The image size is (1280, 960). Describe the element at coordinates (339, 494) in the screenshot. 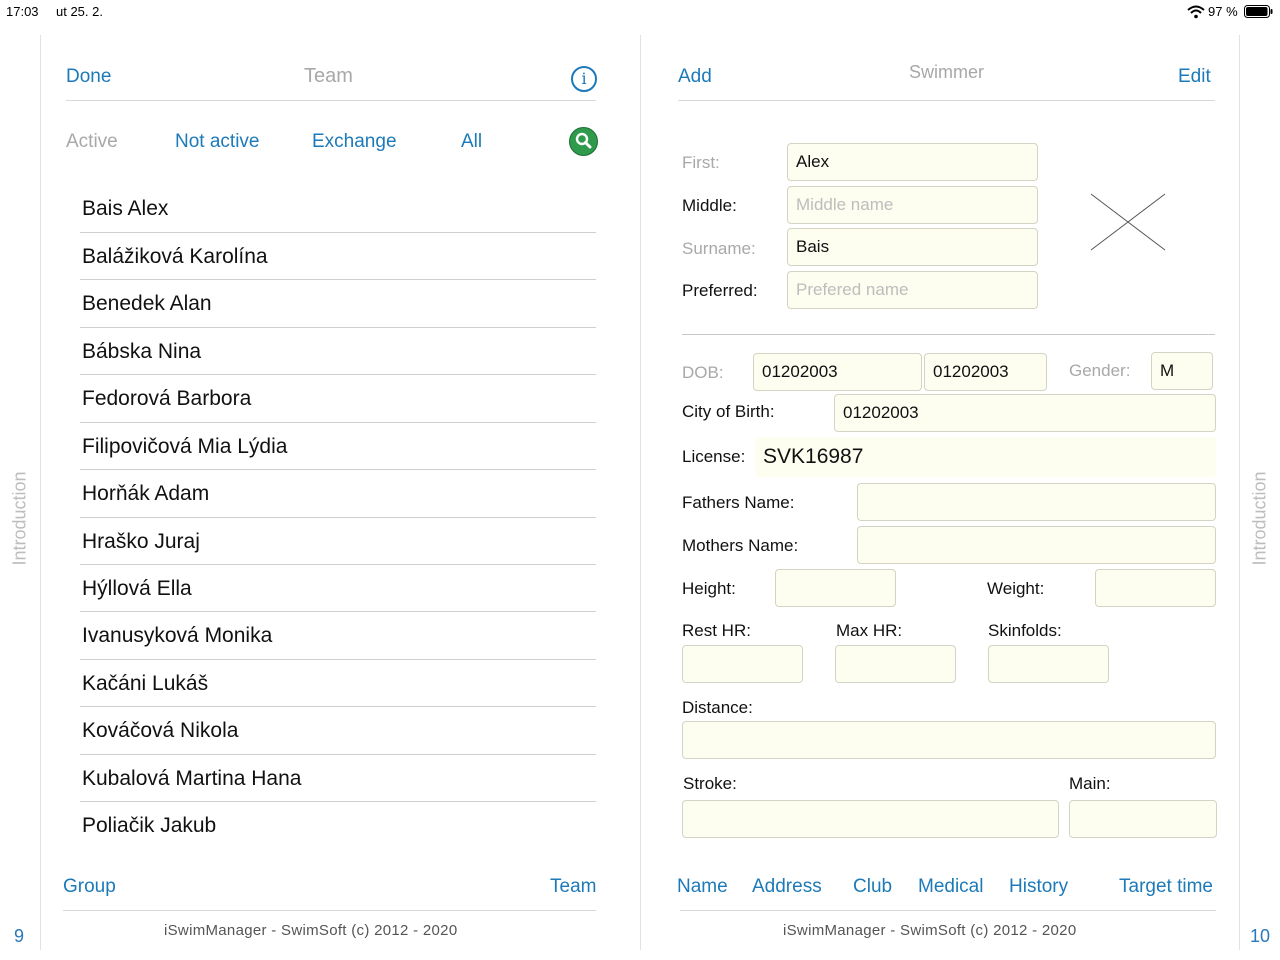

I see `list-item: Horňák Adam` at that location.